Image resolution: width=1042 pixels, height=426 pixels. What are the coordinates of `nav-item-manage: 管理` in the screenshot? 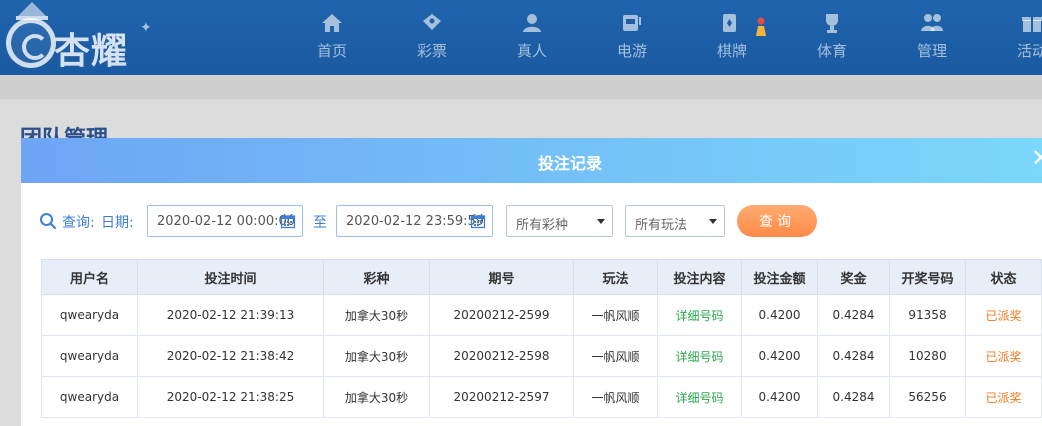 It's located at (932, 37).